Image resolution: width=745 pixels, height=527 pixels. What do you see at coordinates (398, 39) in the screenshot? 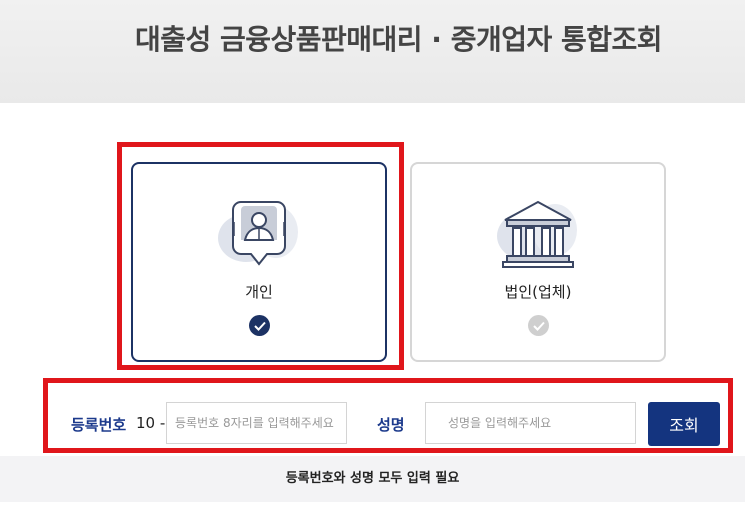
I see `page-title: 대출성 금융상품판매대리 · 중개업자 통합조회` at bounding box center [398, 39].